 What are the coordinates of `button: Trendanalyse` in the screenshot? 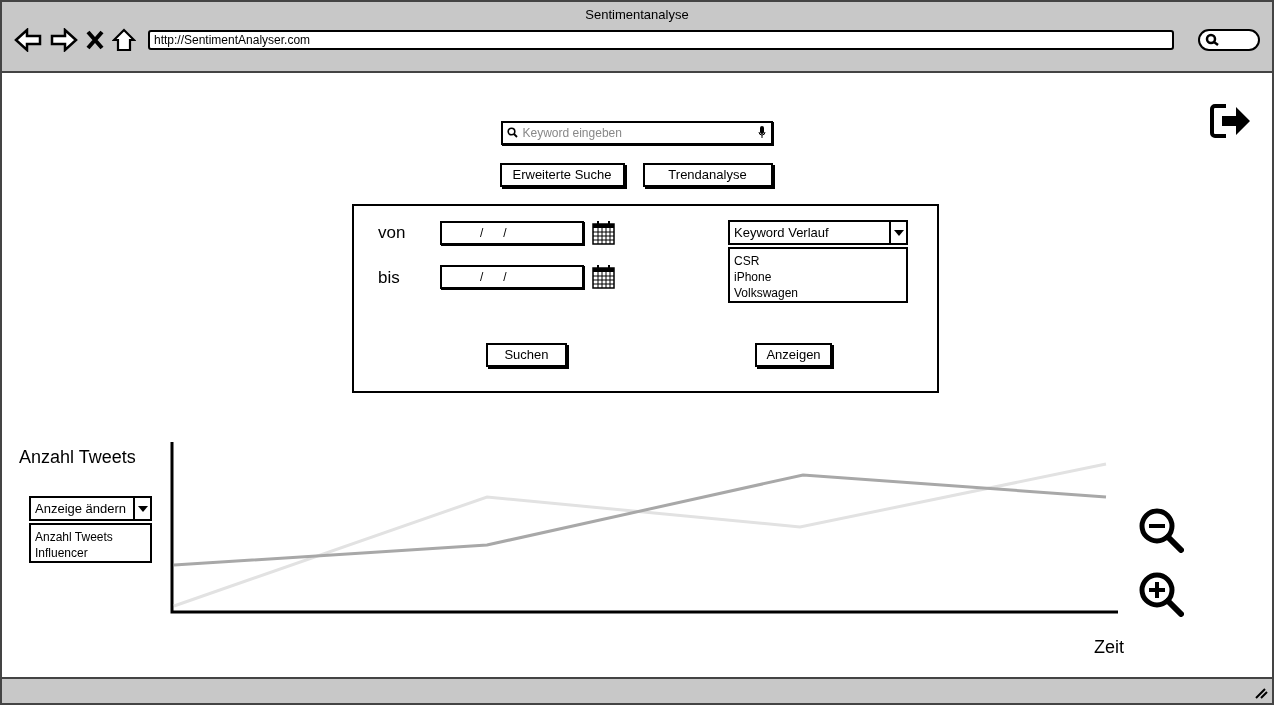 It's located at (707, 175).